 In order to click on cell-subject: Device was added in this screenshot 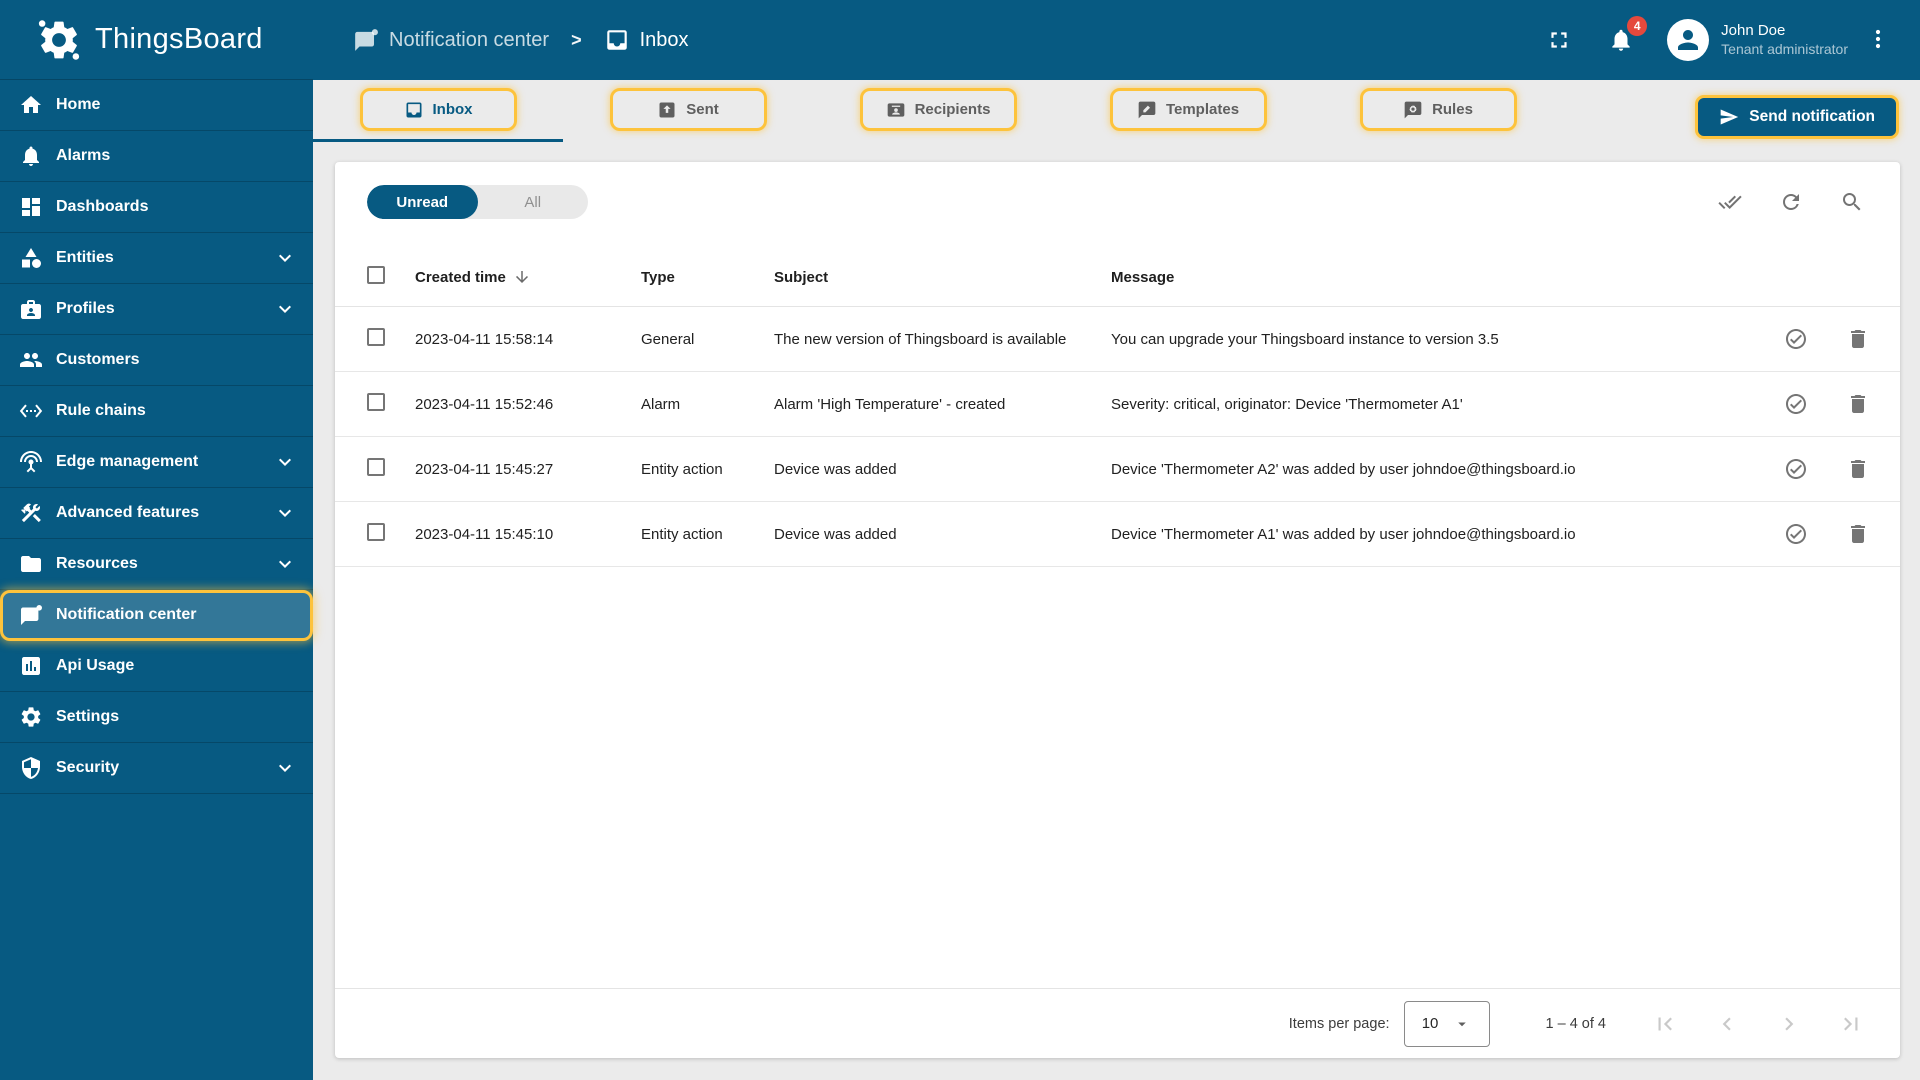, I will do `click(835, 469)`.